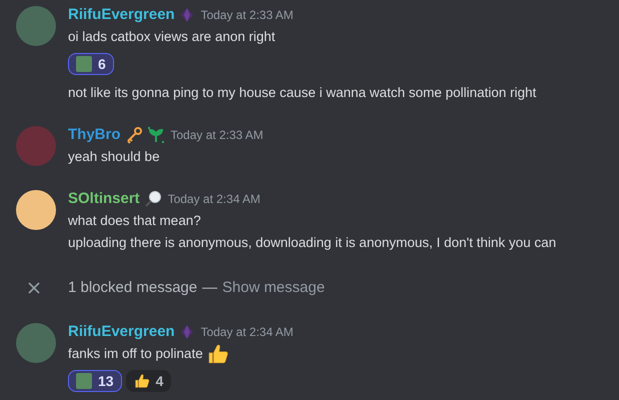 This screenshot has width=619, height=400. What do you see at coordinates (114, 157) in the screenshot?
I see `message-text: yeah should be` at bounding box center [114, 157].